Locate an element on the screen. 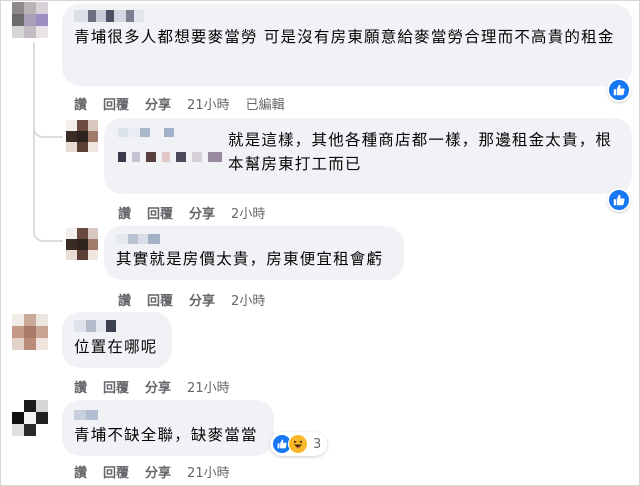  comment-bubble: 青埔不缺全聯，缺麥當當 is located at coordinates (168, 428).